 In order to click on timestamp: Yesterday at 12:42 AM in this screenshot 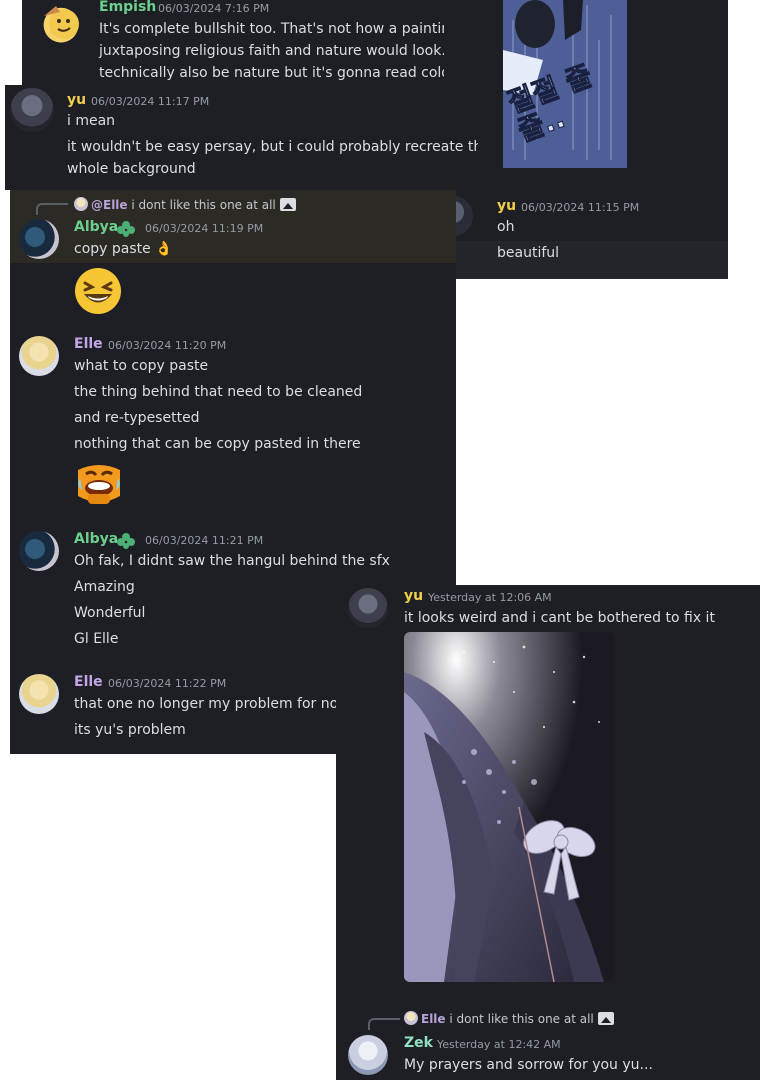, I will do `click(499, 1044)`.